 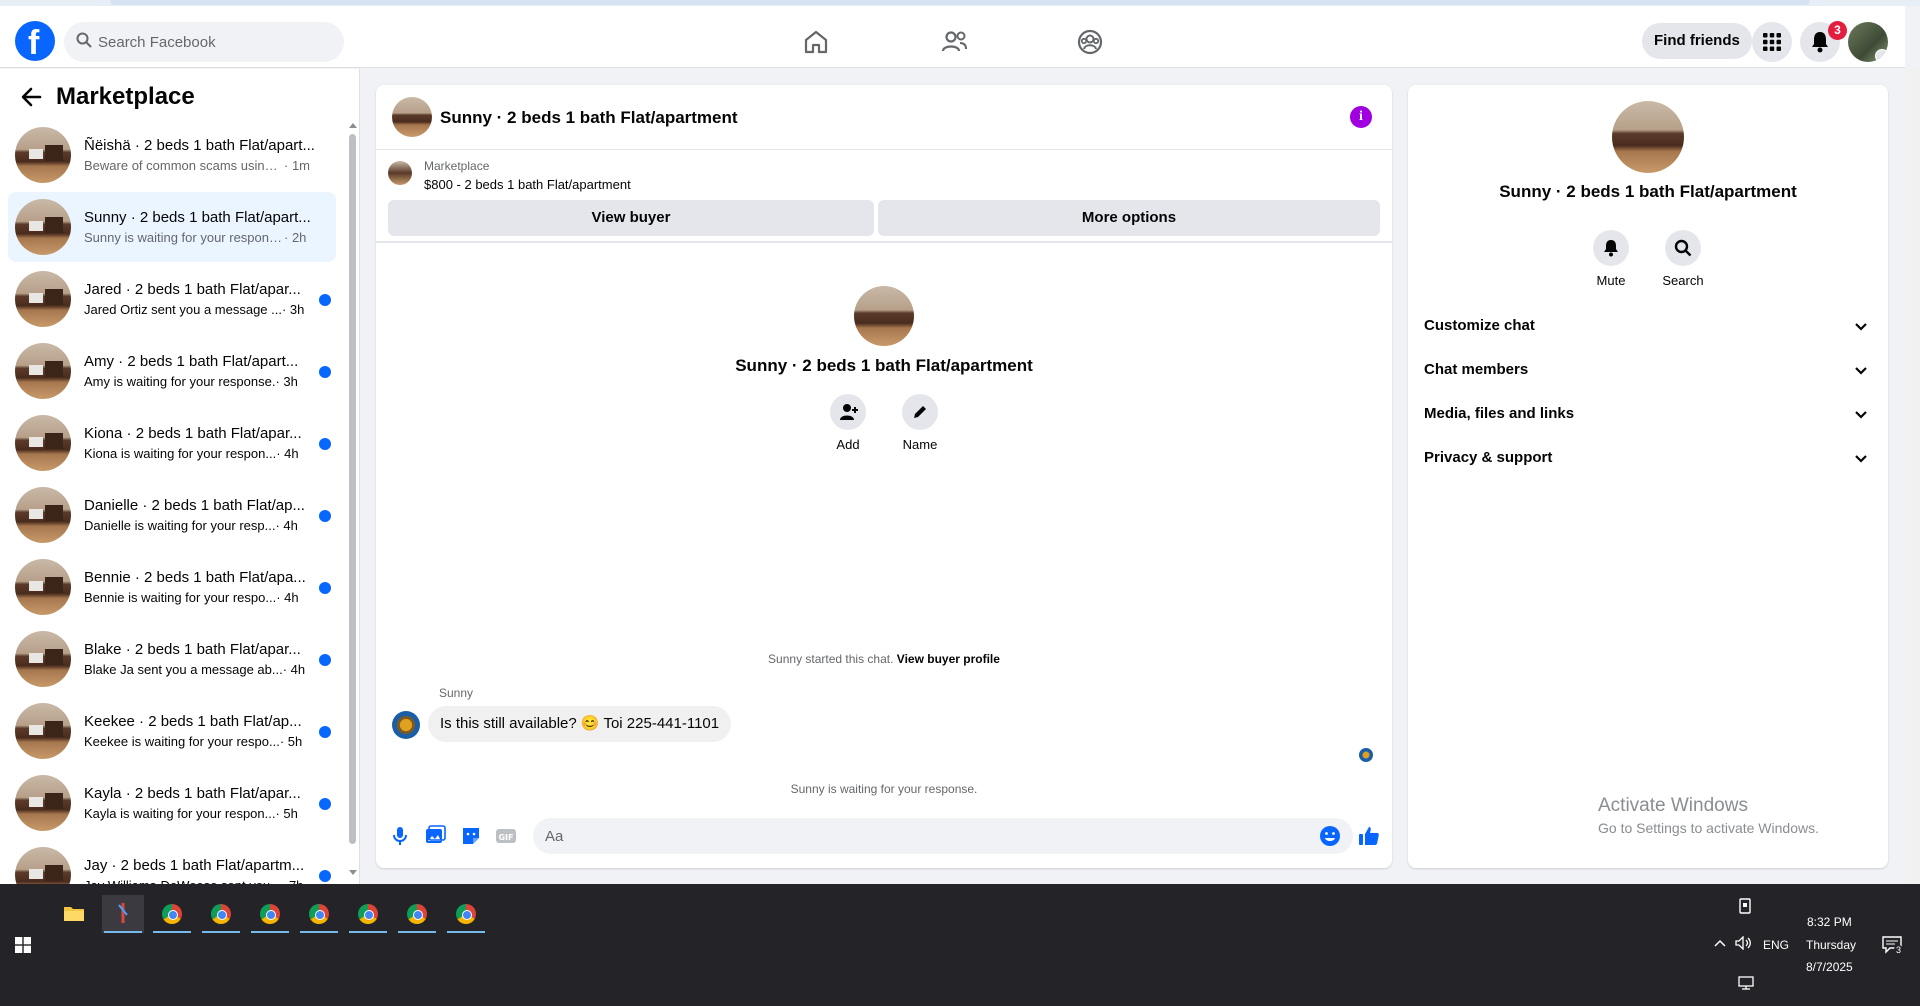 I want to click on chat-avatar, so click(x=412, y=117).